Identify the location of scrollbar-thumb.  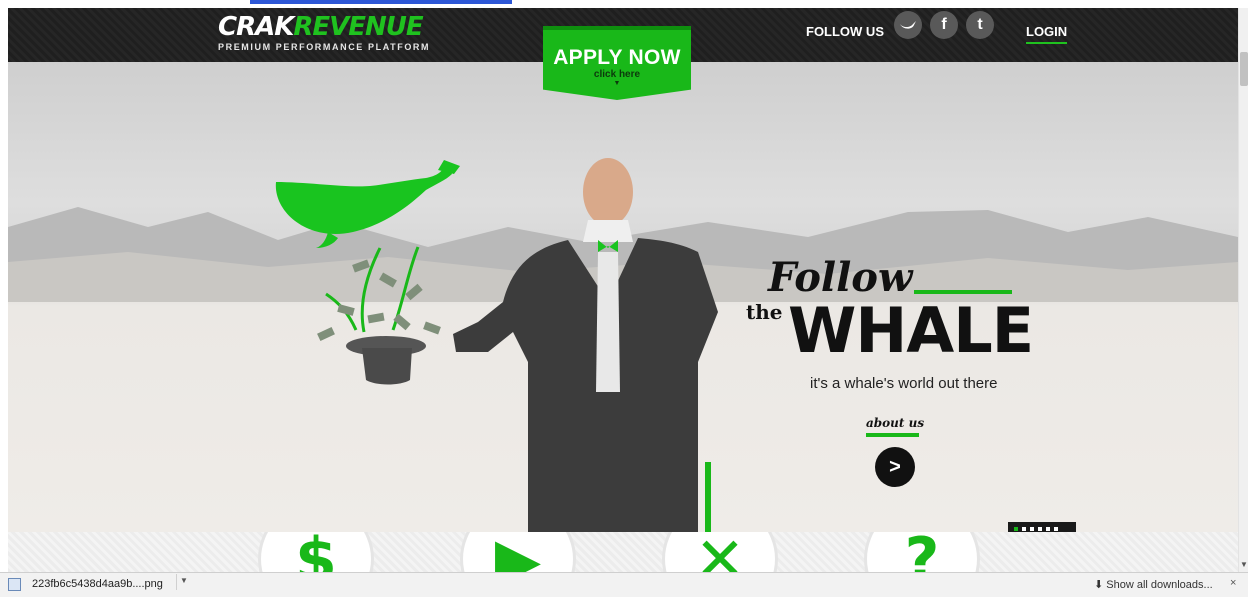
(1244, 69).